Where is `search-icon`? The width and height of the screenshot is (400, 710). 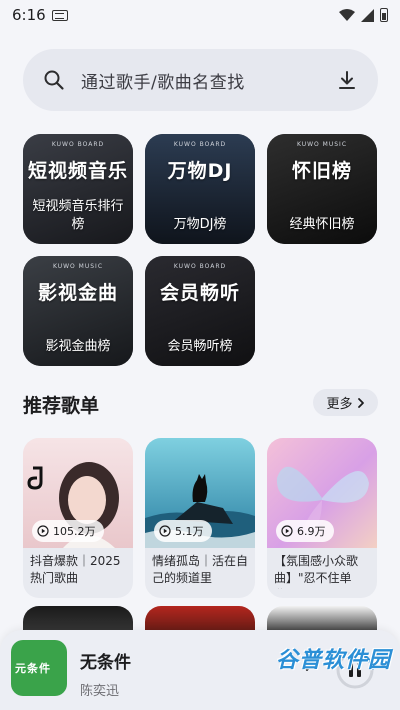
search-icon is located at coordinates (54, 80).